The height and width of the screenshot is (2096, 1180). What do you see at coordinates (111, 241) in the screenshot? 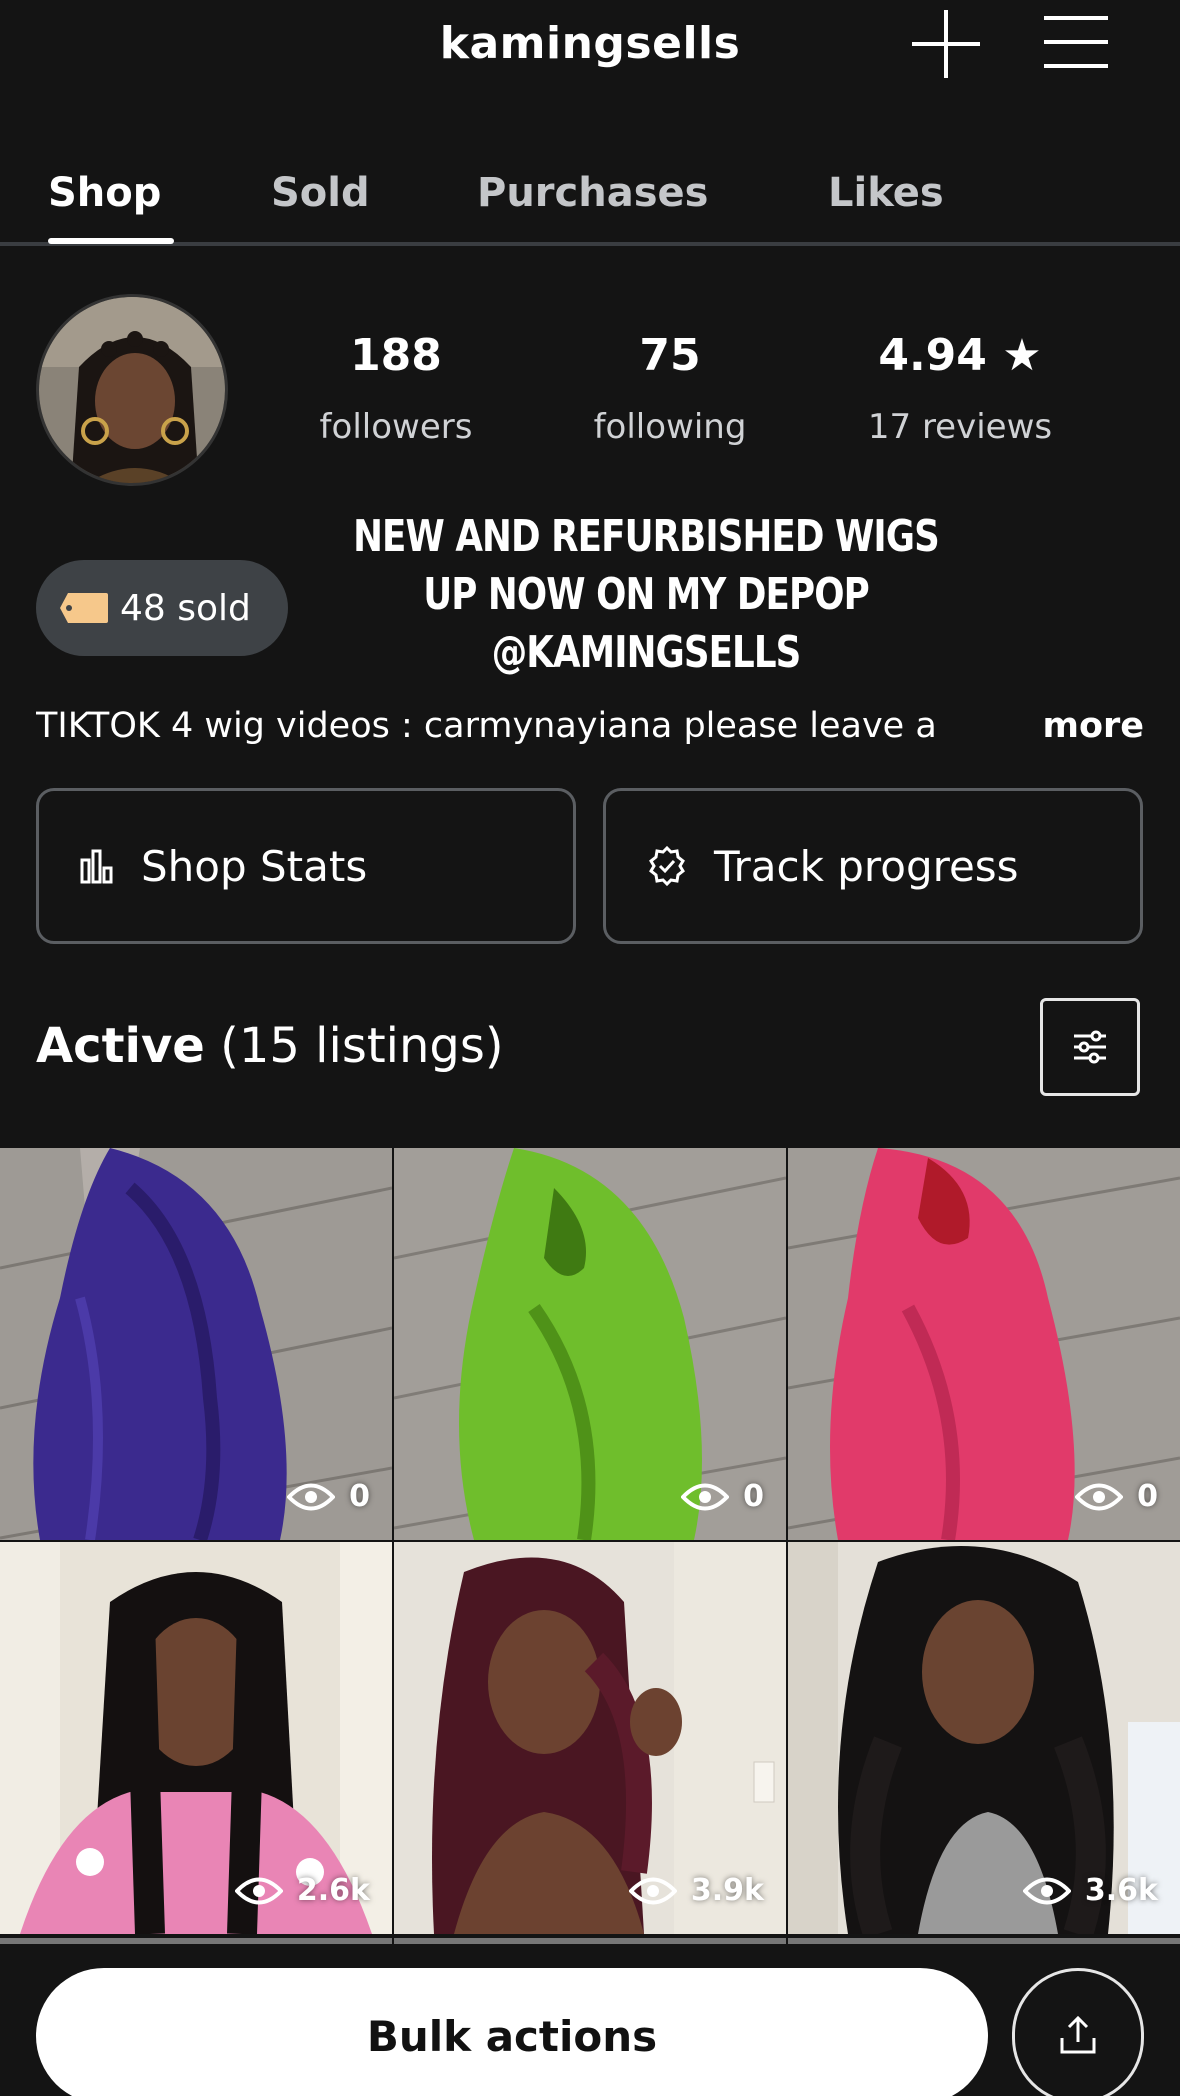
I see `active-tab-indicator` at bounding box center [111, 241].